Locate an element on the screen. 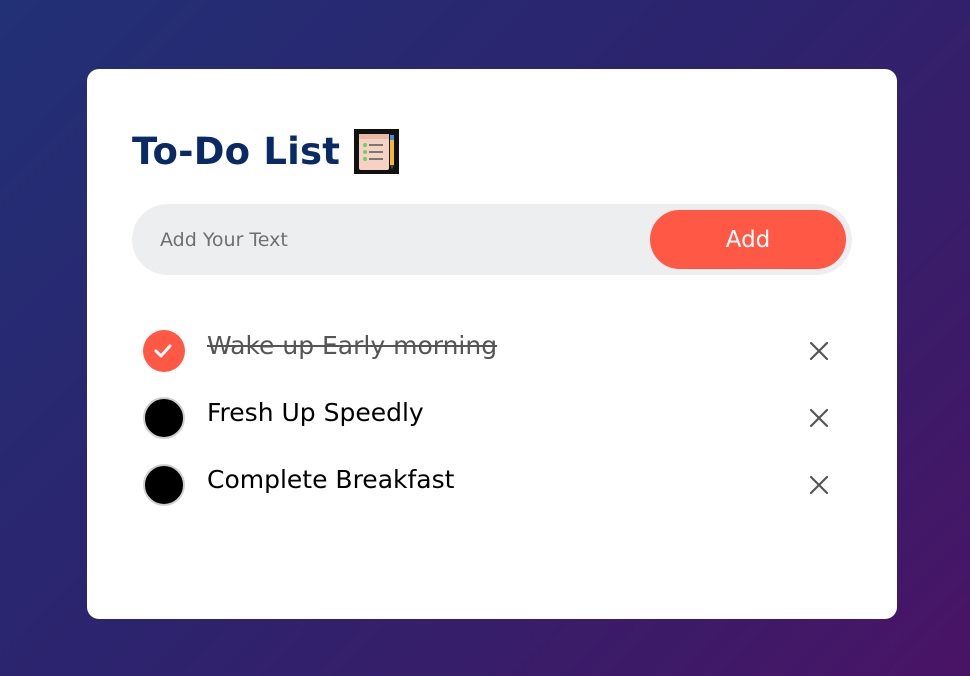 This screenshot has height=676, width=970. task-text: Wake up Early morning is located at coordinates (352, 345).